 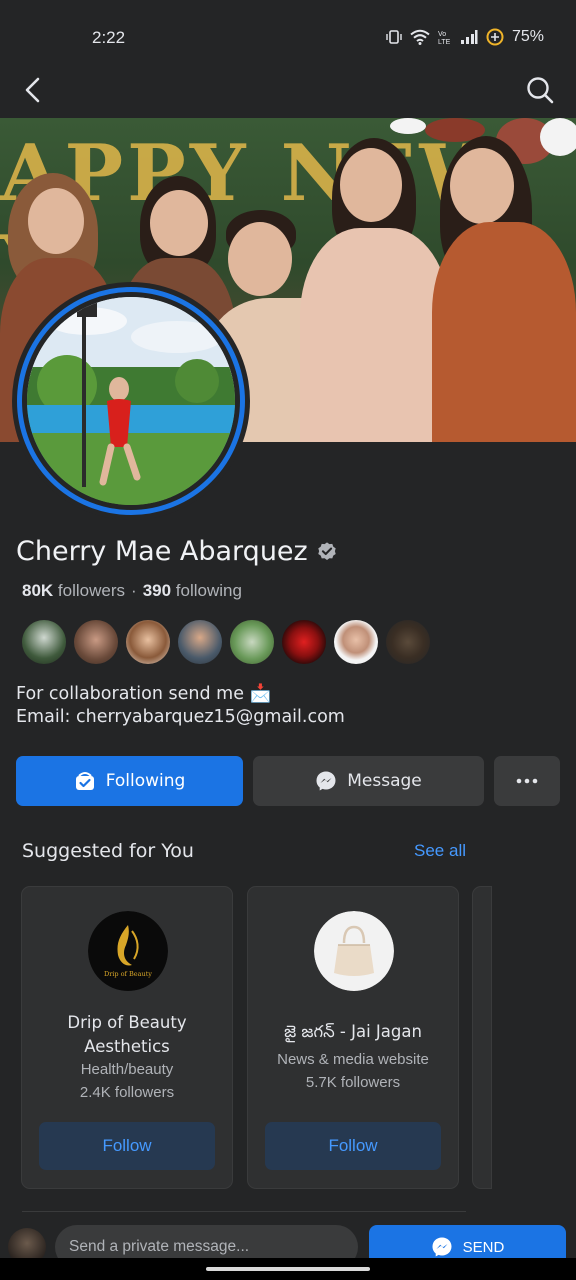 I want to click on page-logo: Drip of Beauty, so click(x=128, y=951).